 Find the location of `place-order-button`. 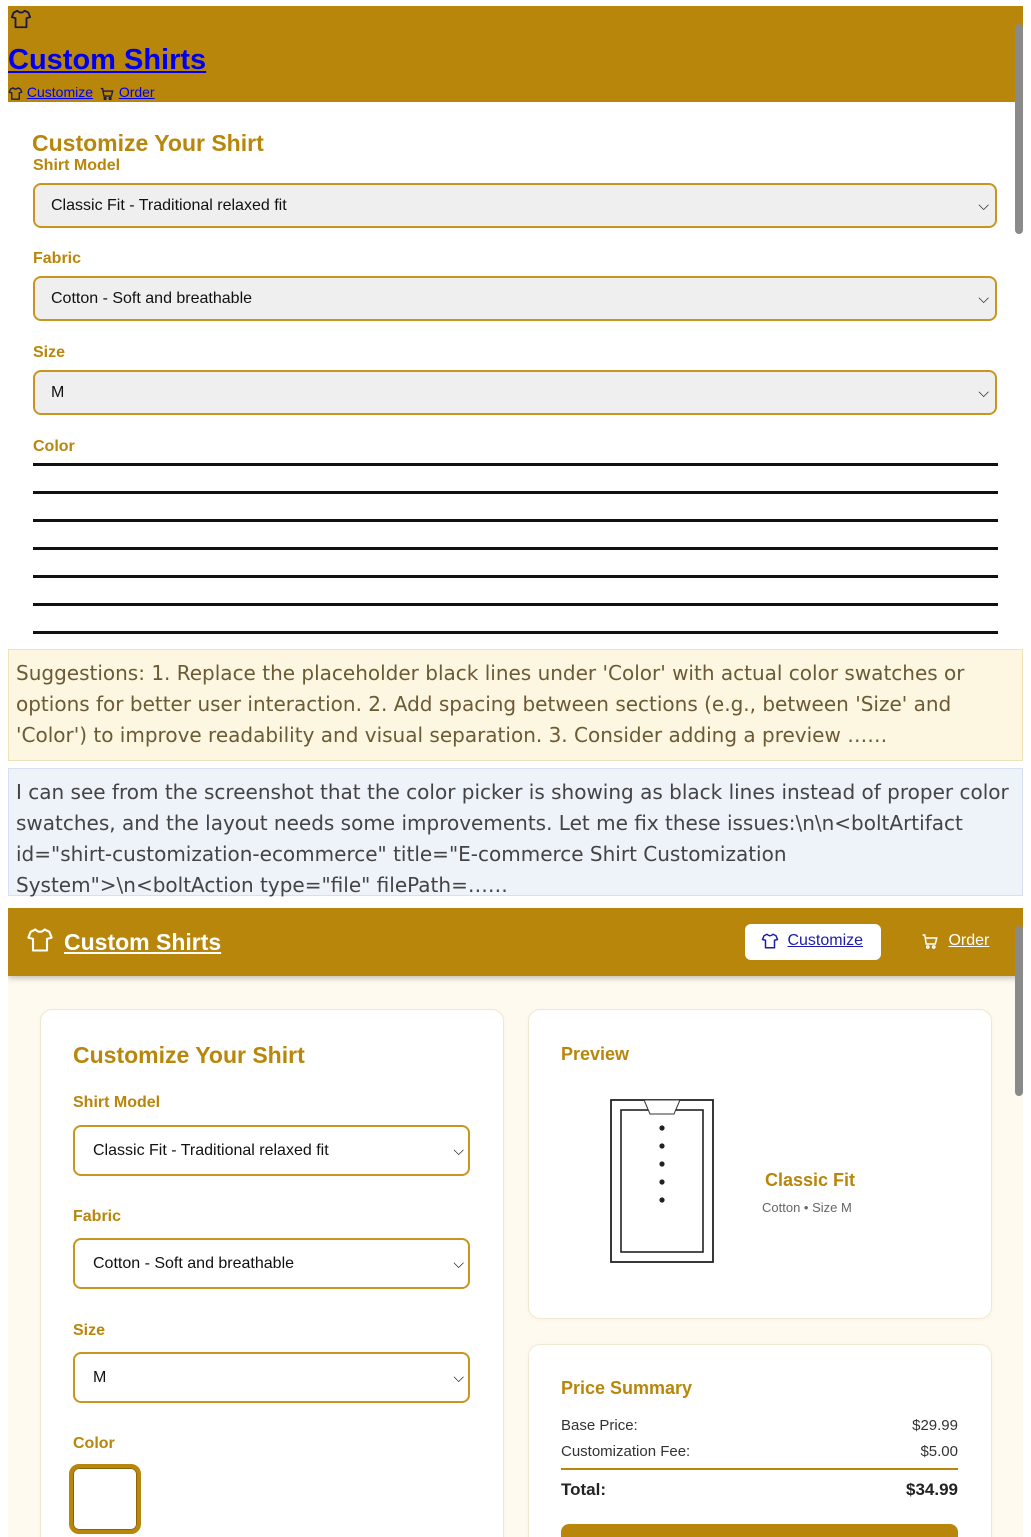

place-order-button is located at coordinates (759, 1530).